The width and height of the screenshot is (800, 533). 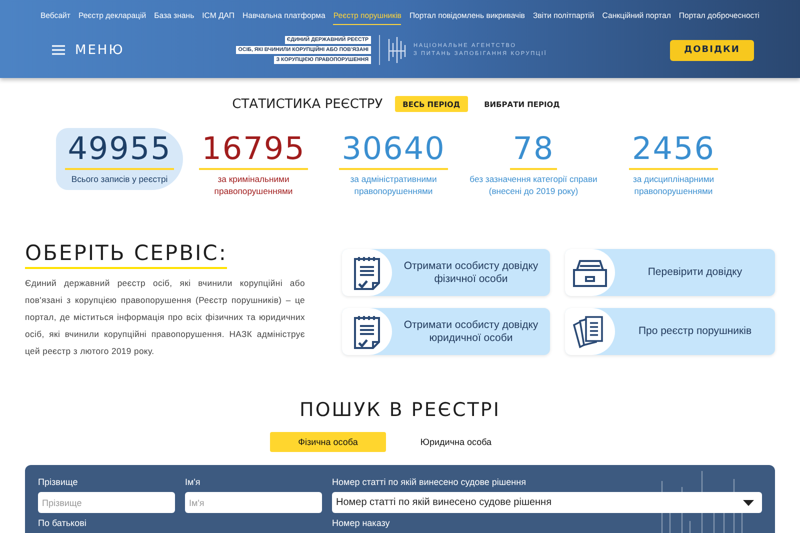 What do you see at coordinates (456, 442) in the screenshot?
I see `person-type-tab: Юридична особа` at bounding box center [456, 442].